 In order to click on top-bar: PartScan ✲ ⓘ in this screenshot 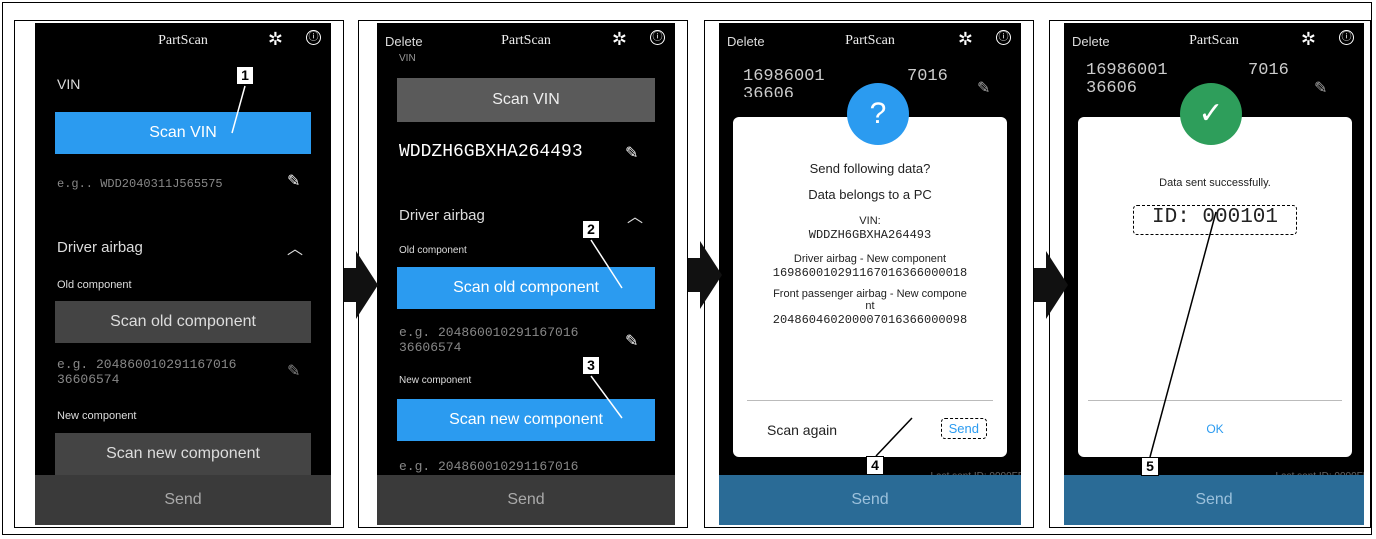, I will do `click(183, 42)`.